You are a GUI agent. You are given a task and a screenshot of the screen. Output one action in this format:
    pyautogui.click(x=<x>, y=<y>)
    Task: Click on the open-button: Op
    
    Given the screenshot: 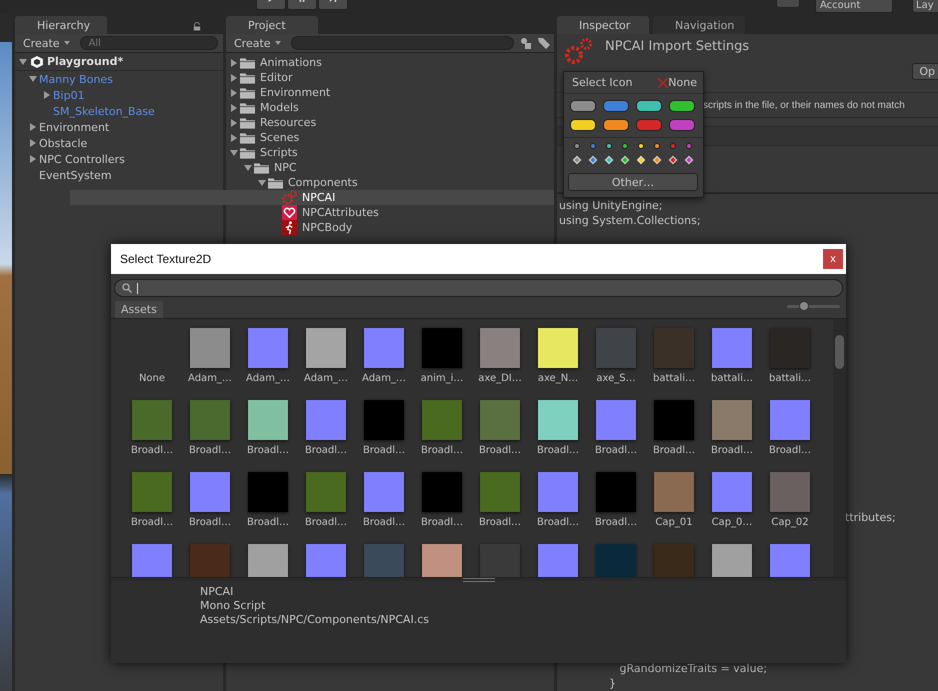 What is the action you would take?
    pyautogui.click(x=925, y=71)
    